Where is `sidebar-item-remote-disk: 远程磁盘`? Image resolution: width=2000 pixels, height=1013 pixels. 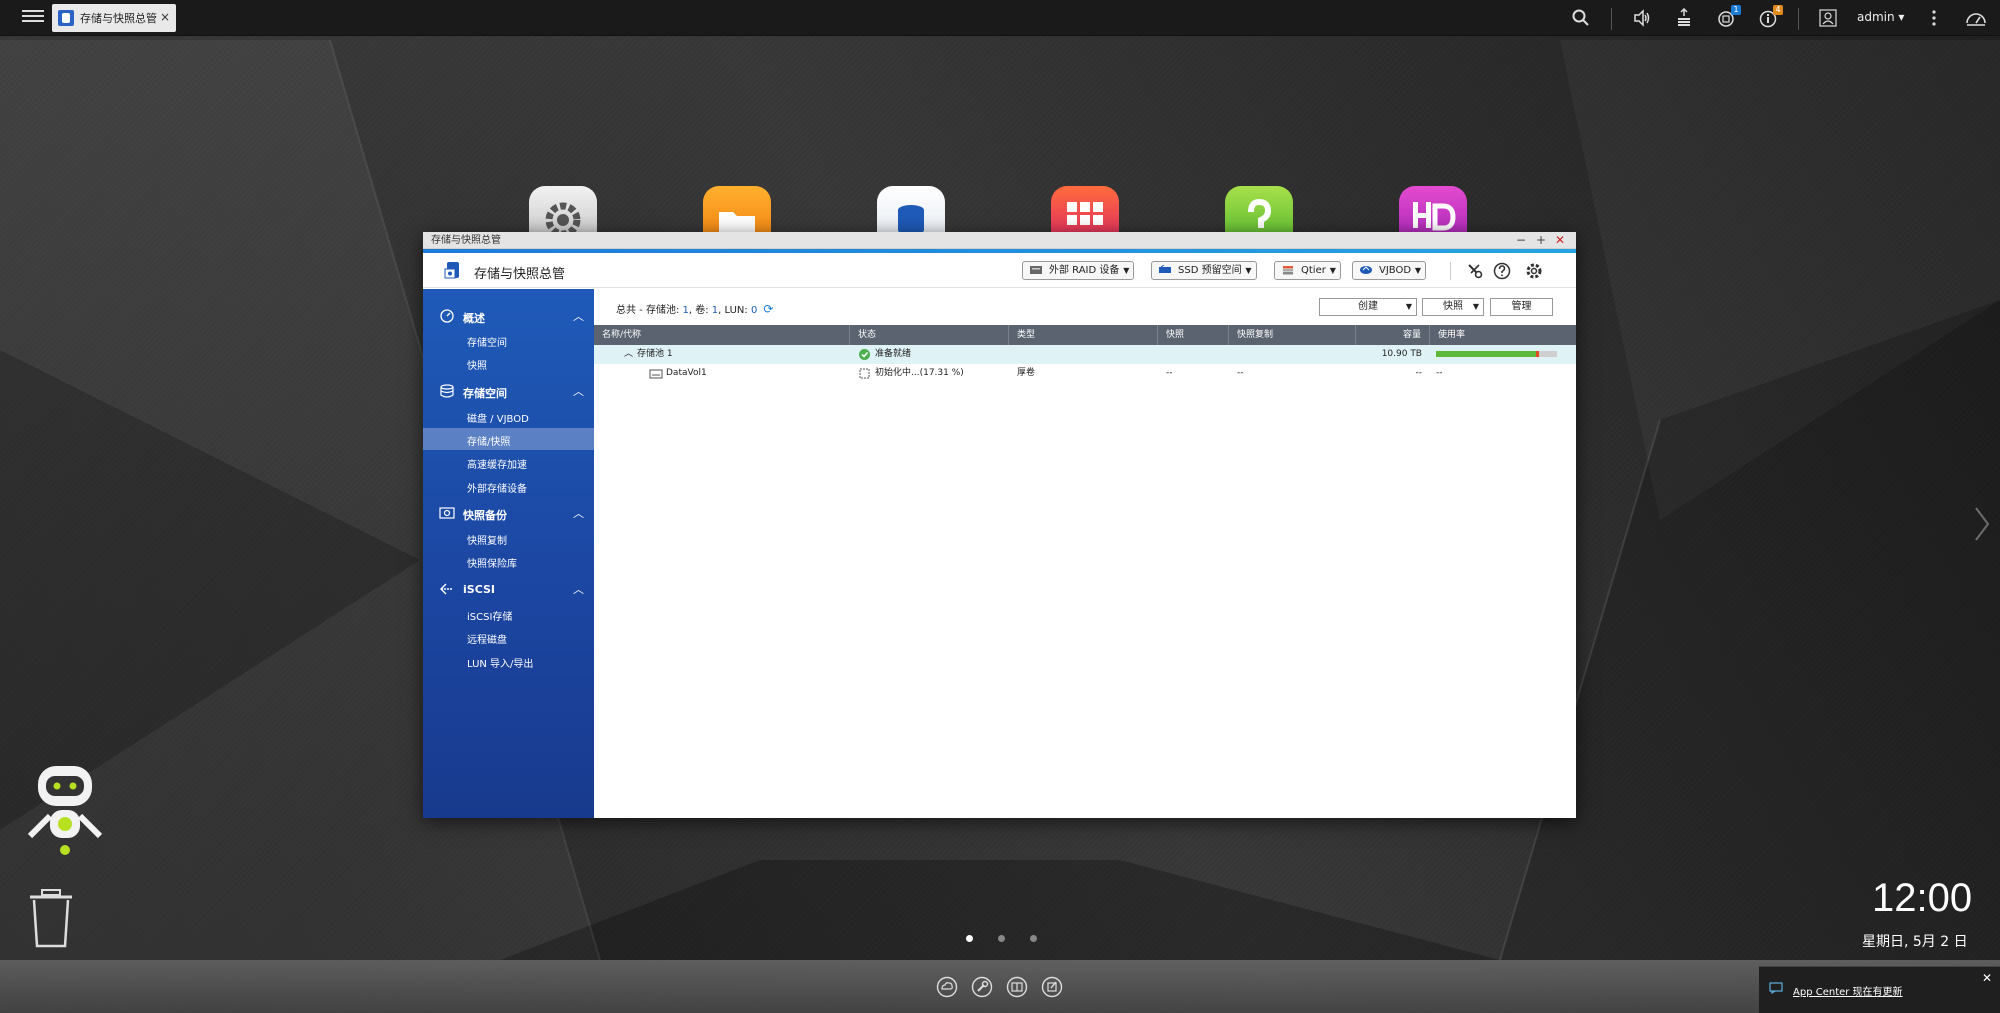 sidebar-item-remote-disk: 远程磁盘 is located at coordinates (508, 637).